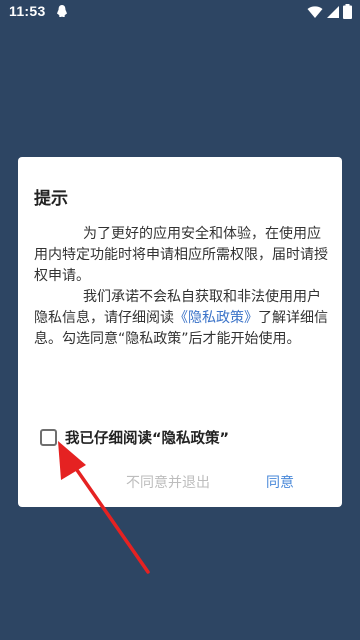 This screenshot has width=360, height=640. What do you see at coordinates (280, 482) in the screenshot?
I see `agree-button: 同意` at bounding box center [280, 482].